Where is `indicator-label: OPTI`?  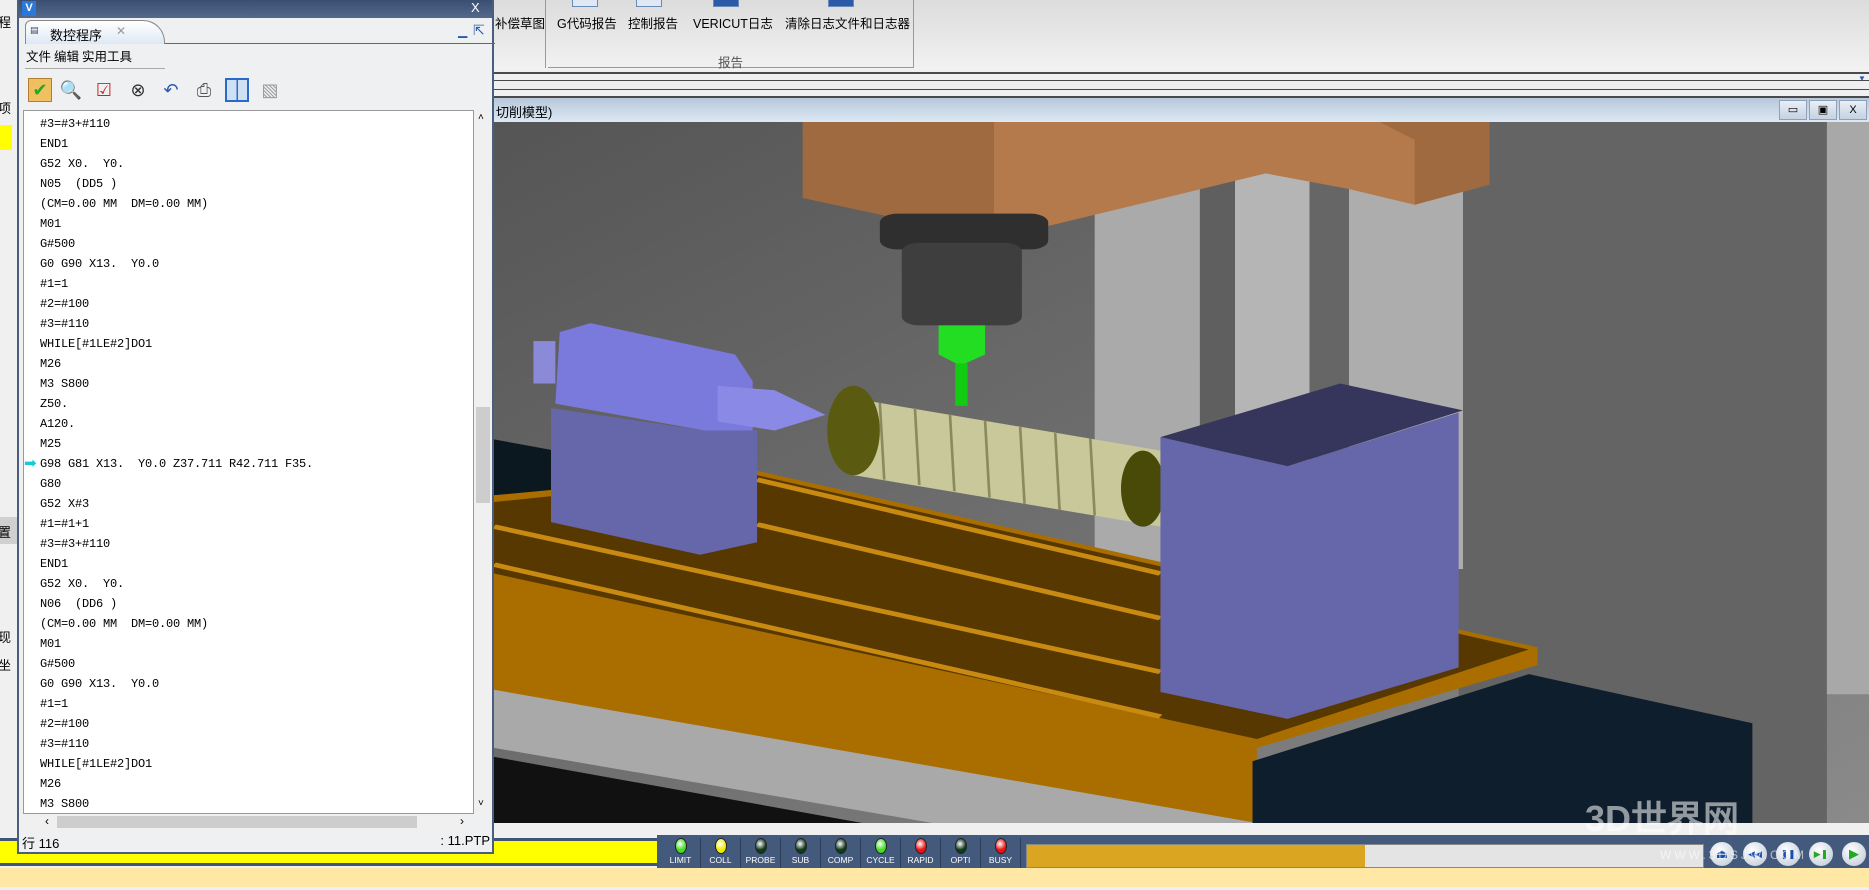 indicator-label: OPTI is located at coordinates (960, 860).